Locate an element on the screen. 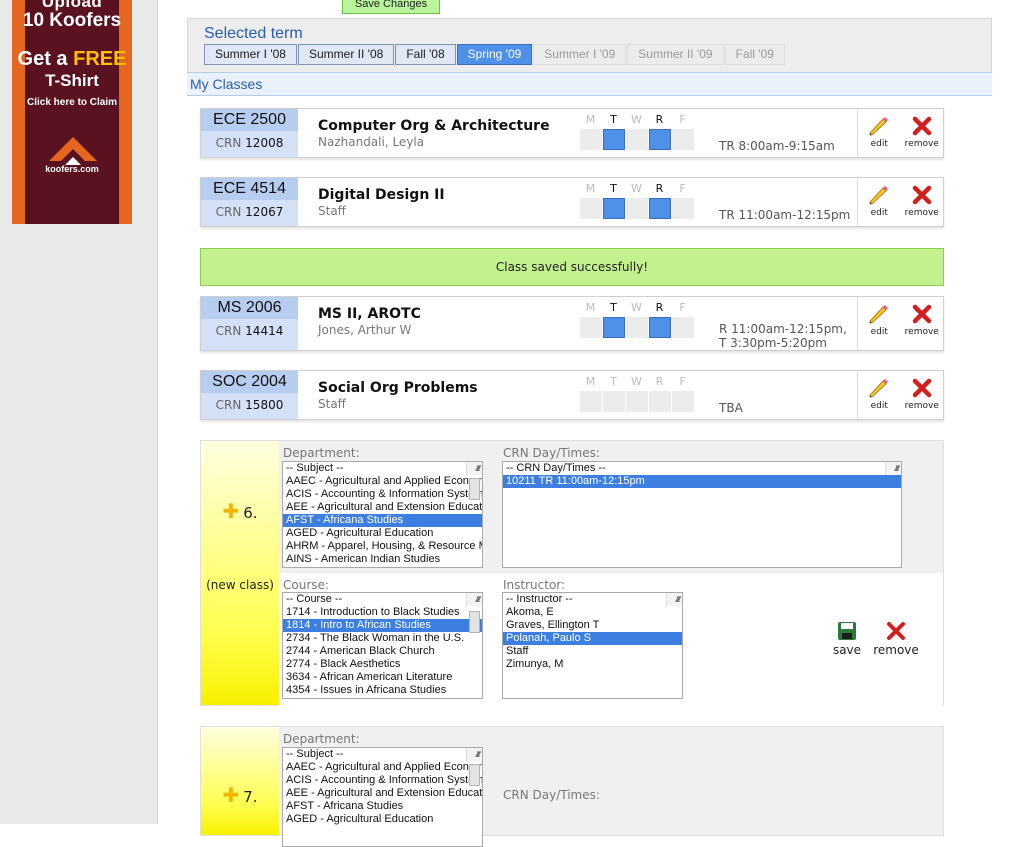 The width and height of the screenshot is (1020, 847). class-actions: edit remove is located at coordinates (900, 395).